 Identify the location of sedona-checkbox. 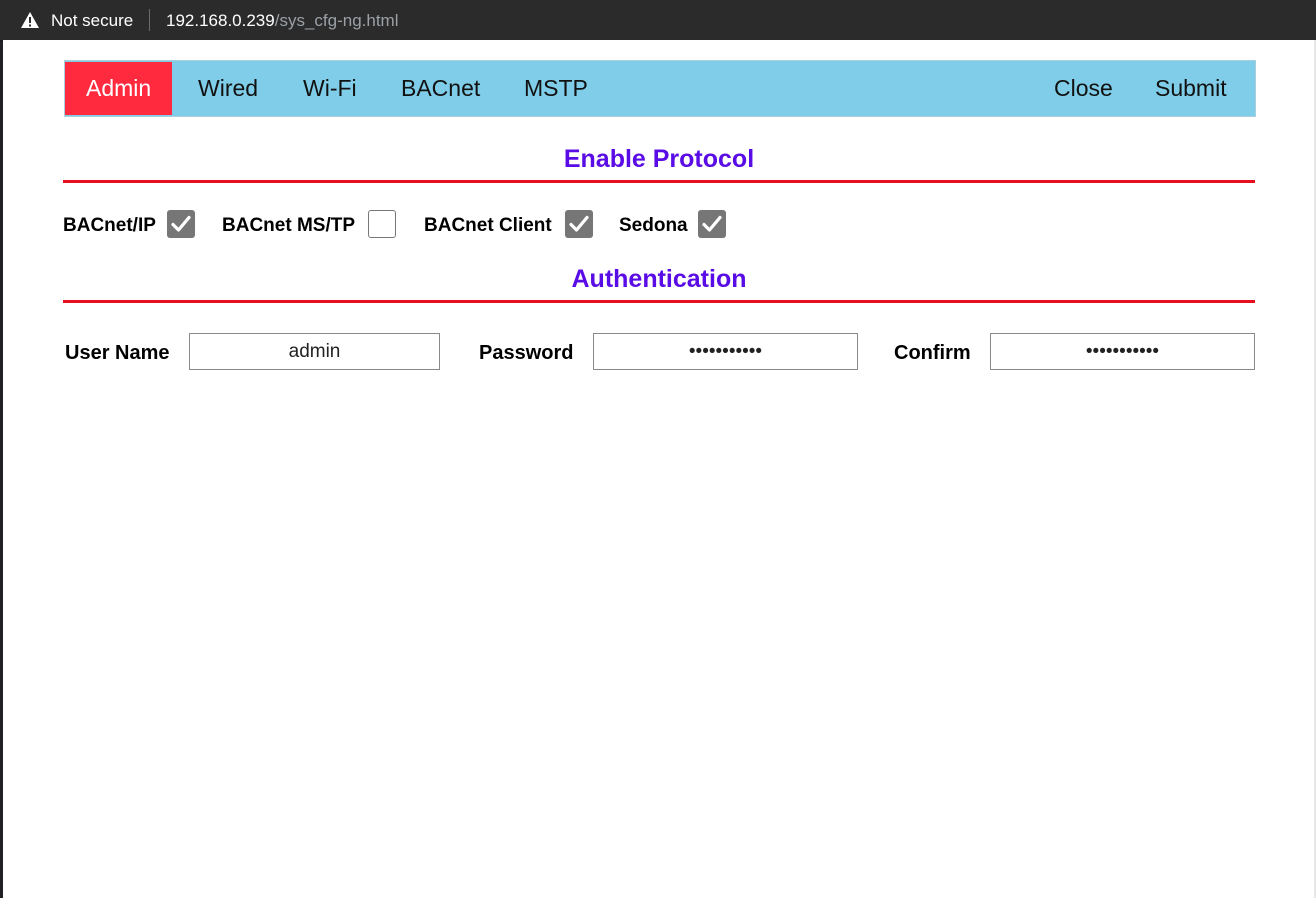
(712, 224).